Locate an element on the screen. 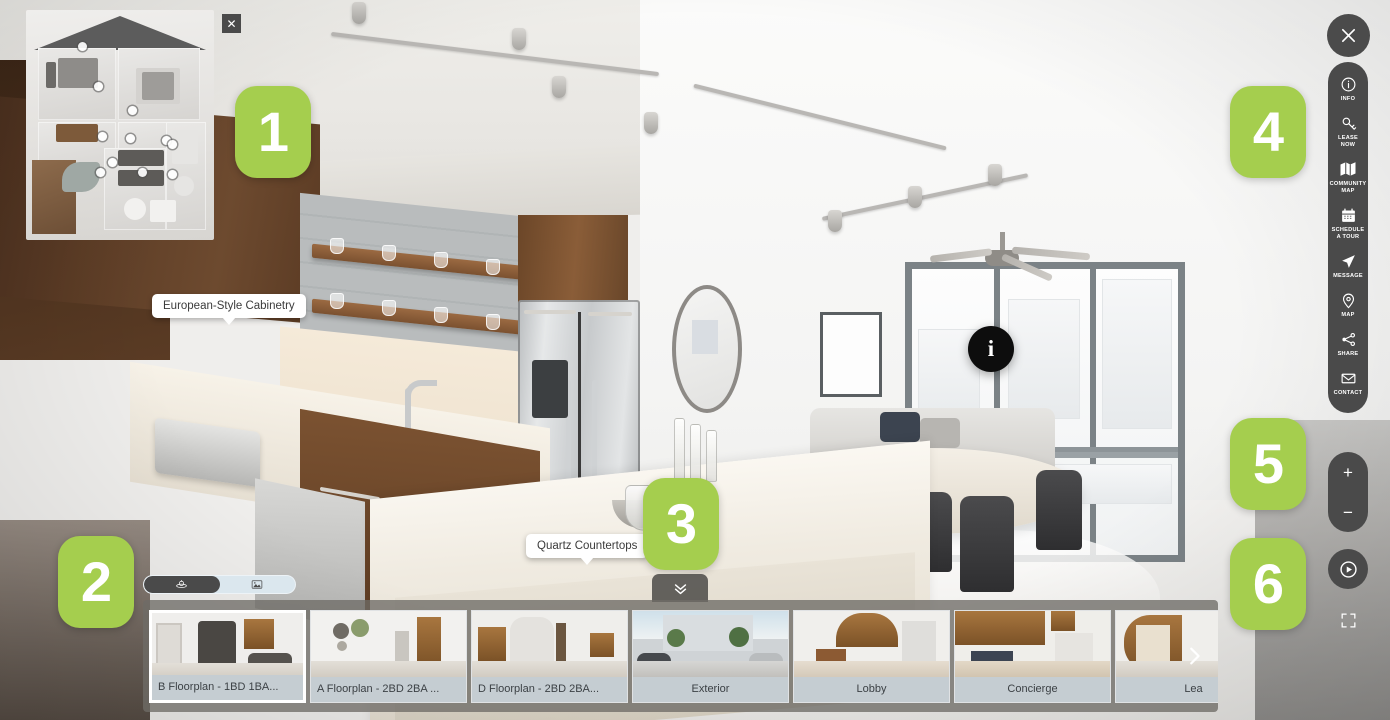  rail-item-community-map: COMMUNITY MAP is located at coordinates (1348, 178).